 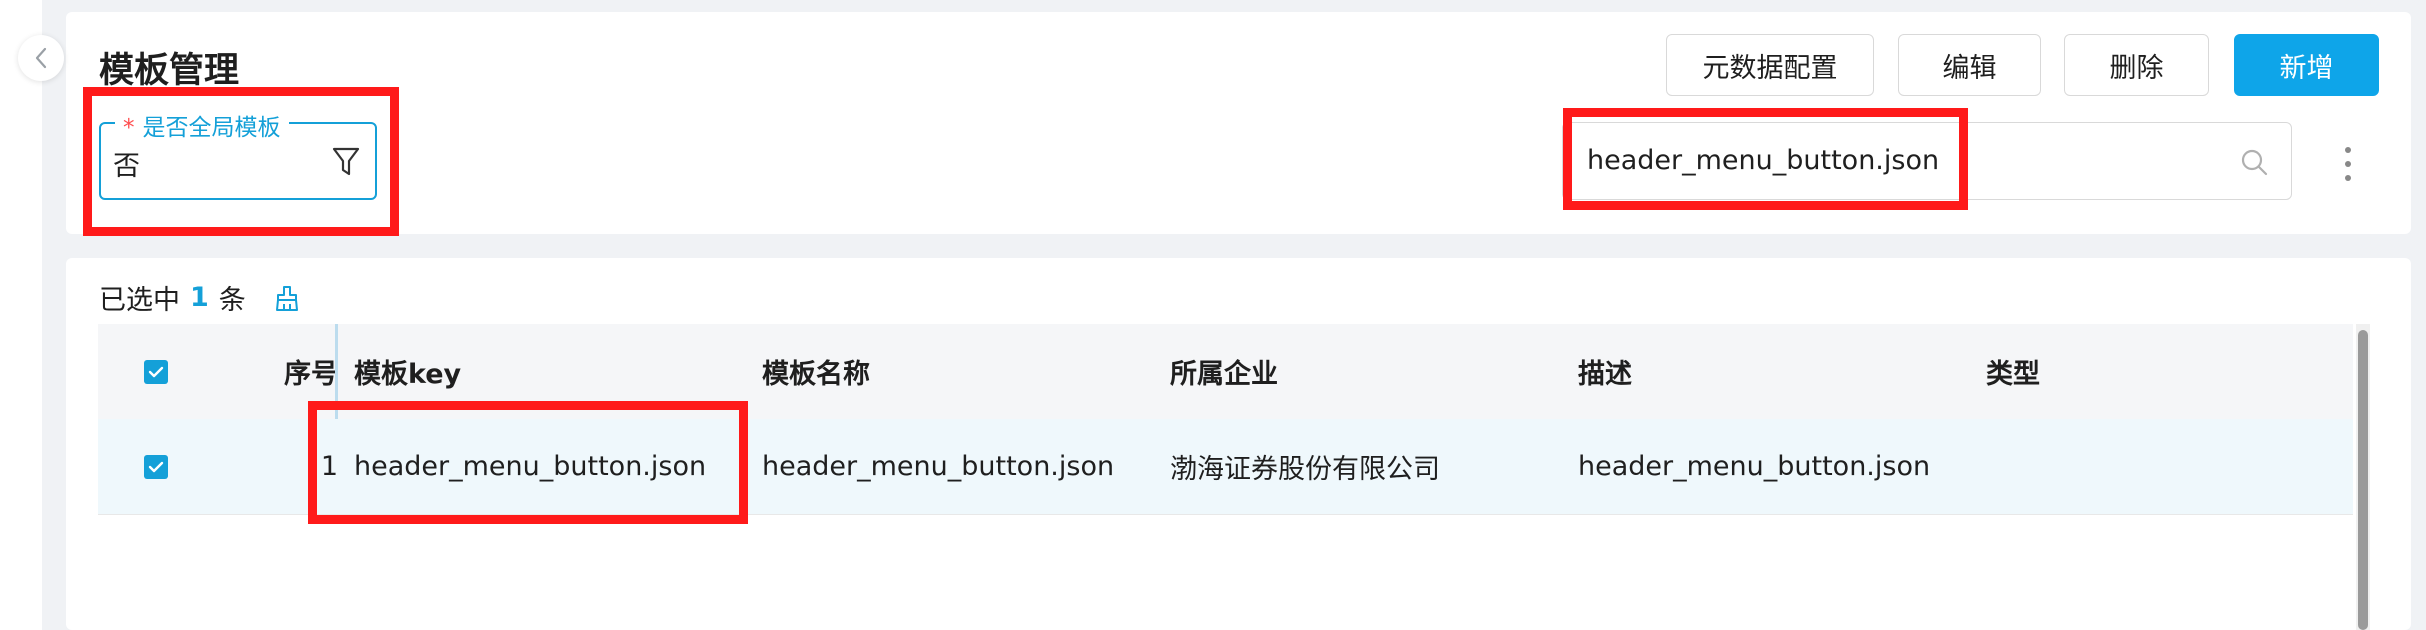 I want to click on edit-button: 编辑, so click(x=1969, y=65).